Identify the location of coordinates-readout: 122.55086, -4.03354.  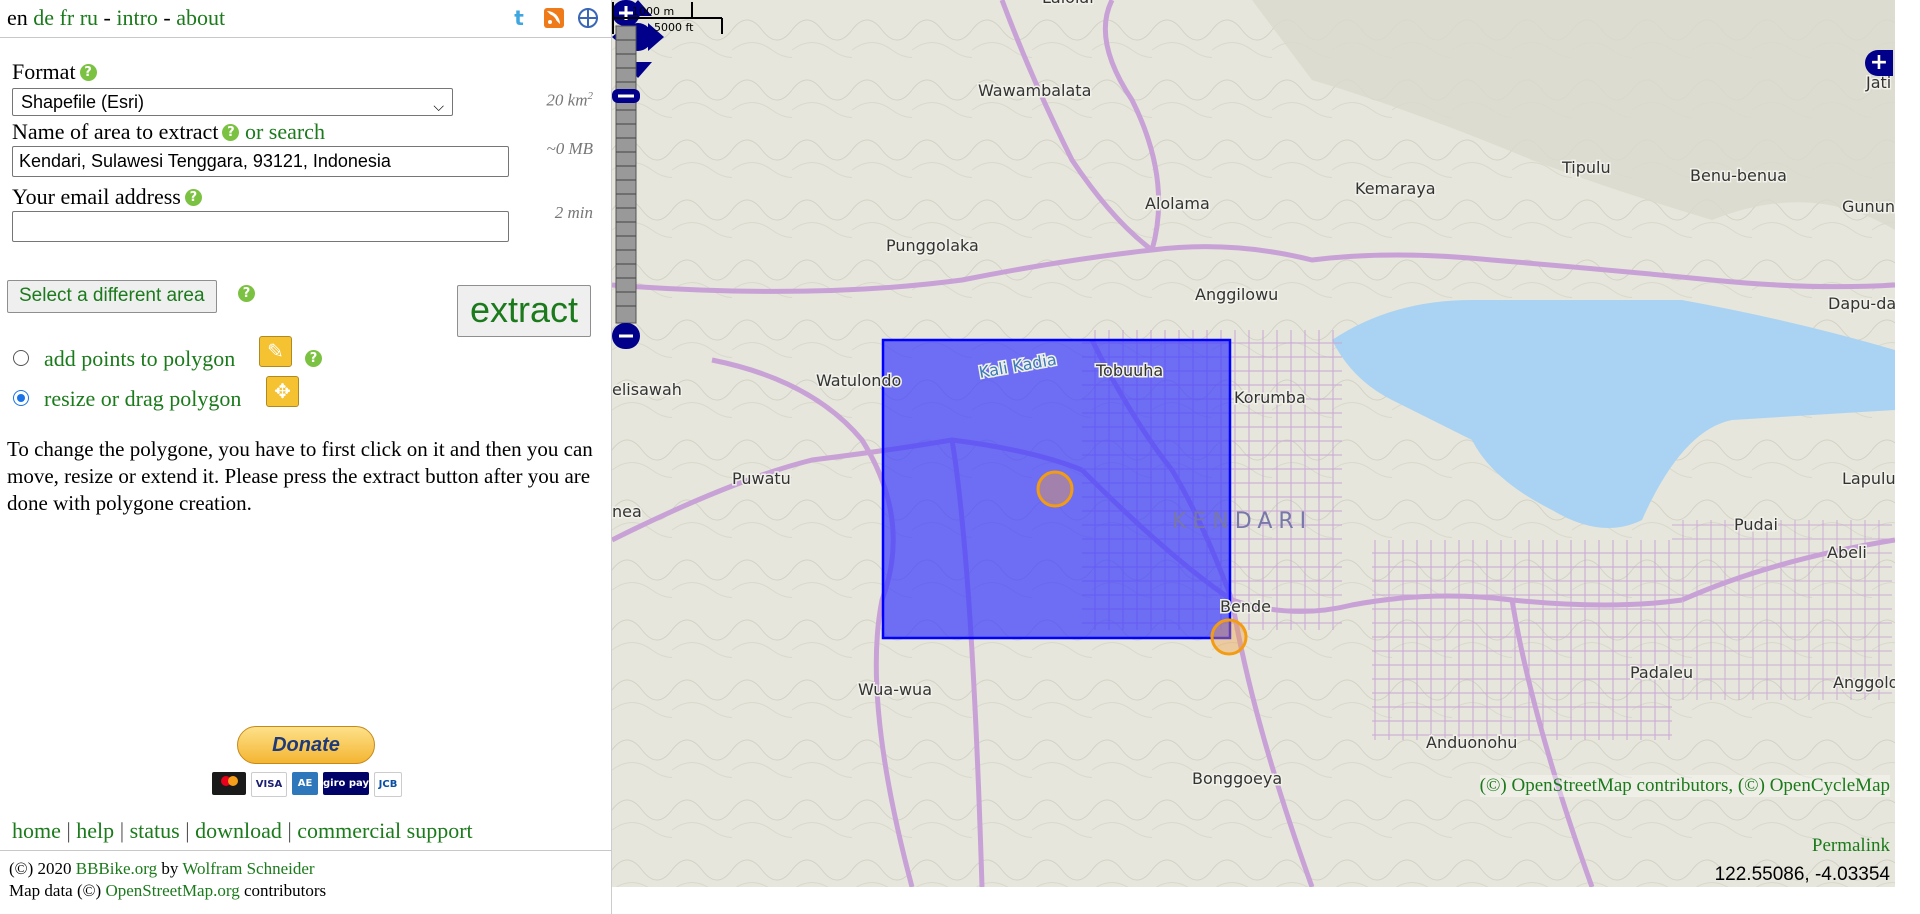
(1802, 874).